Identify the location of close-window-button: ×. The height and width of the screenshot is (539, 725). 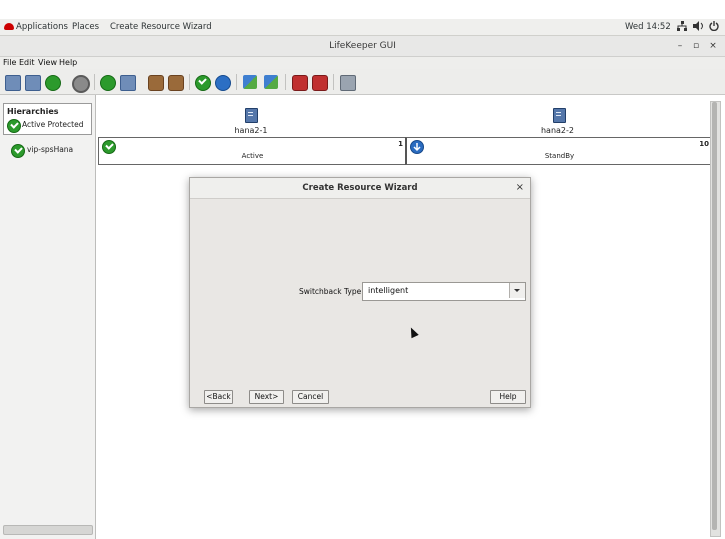
(713, 46).